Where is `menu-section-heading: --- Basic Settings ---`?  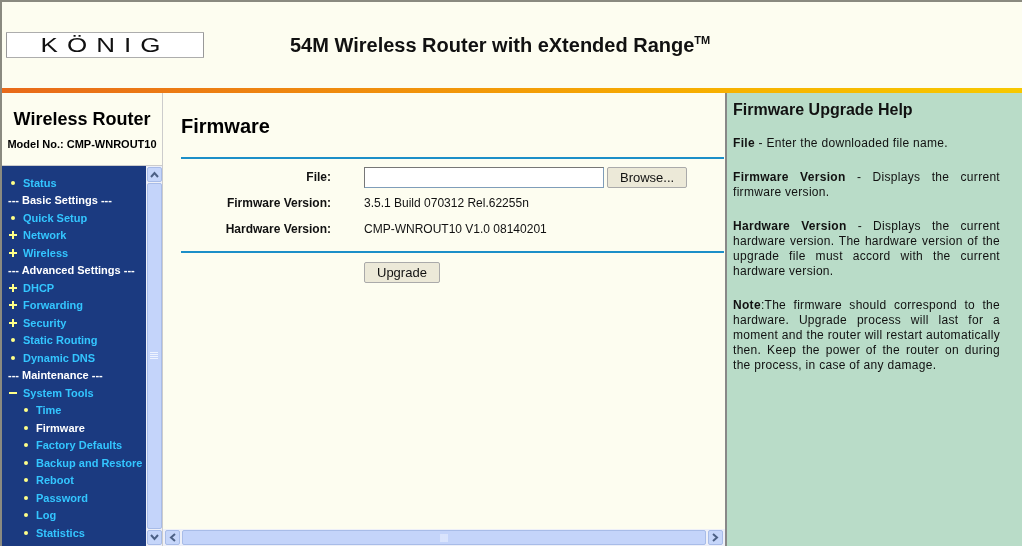 menu-section-heading: --- Basic Settings --- is located at coordinates (60, 200).